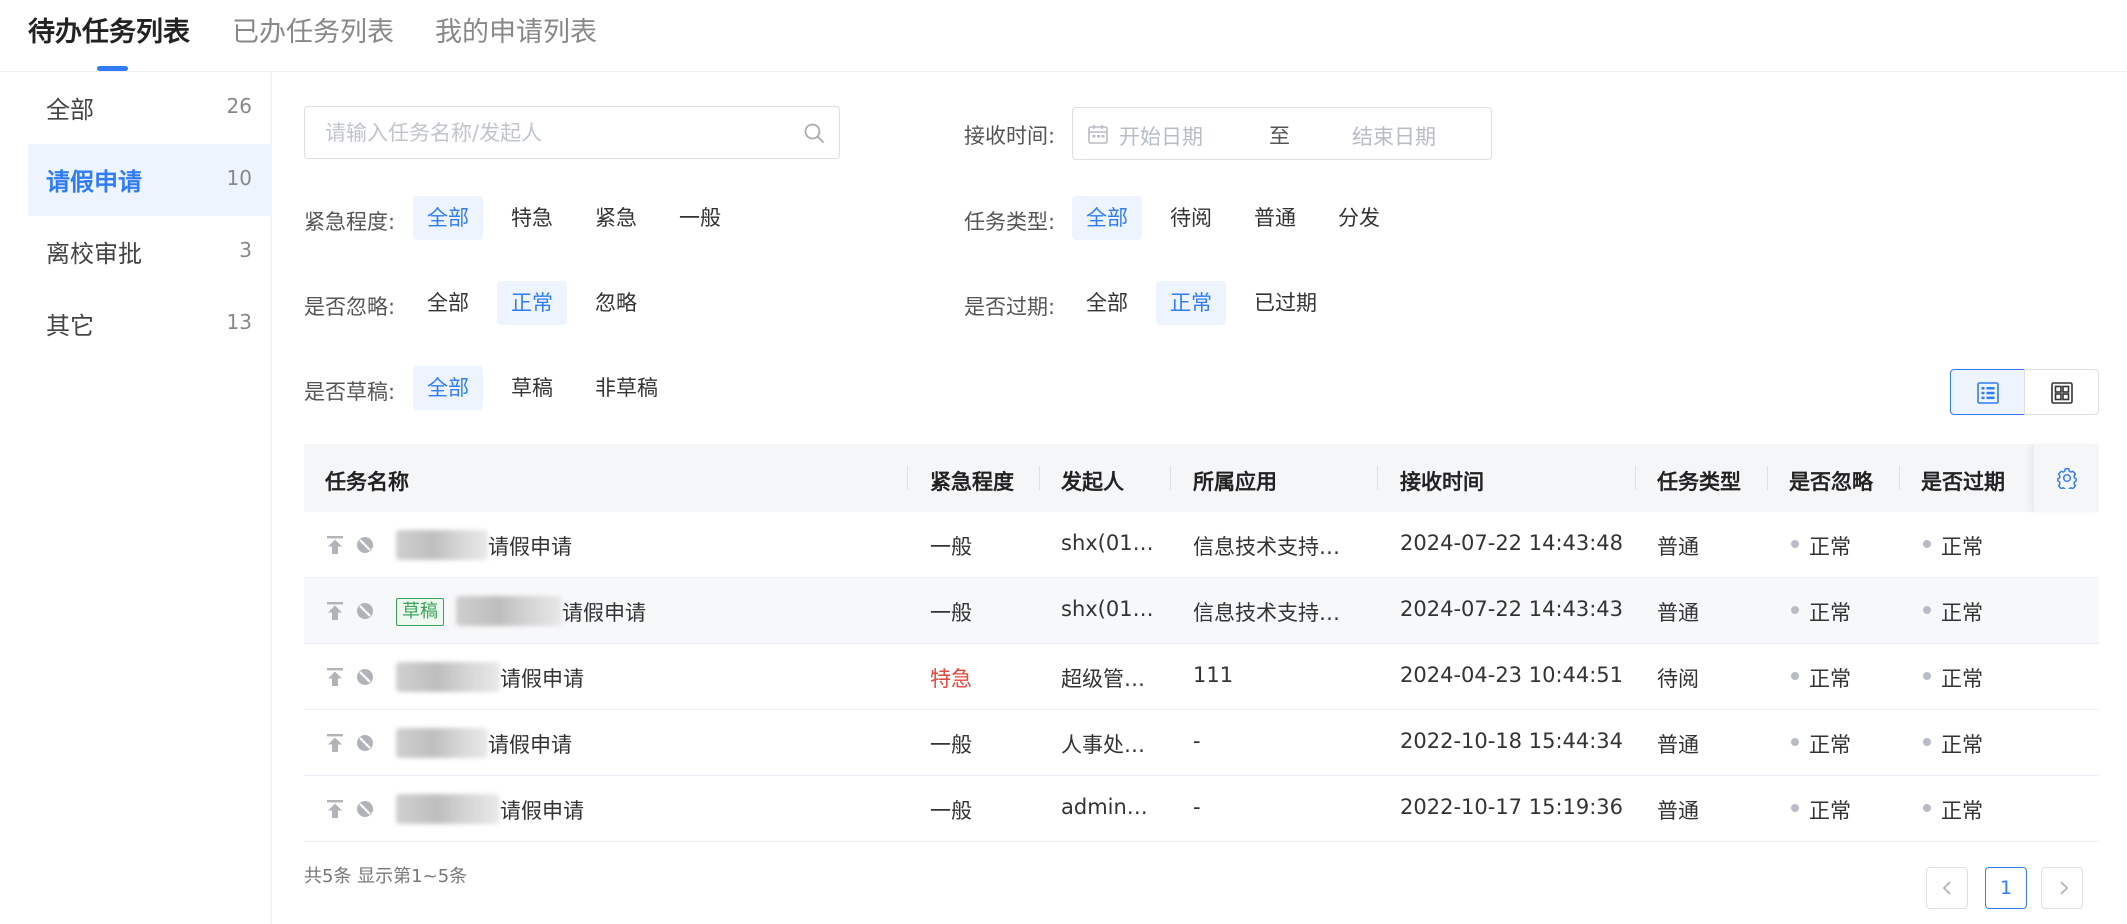 This screenshot has height=924, width=2127. I want to click on draft-option-all: 全部, so click(448, 388).